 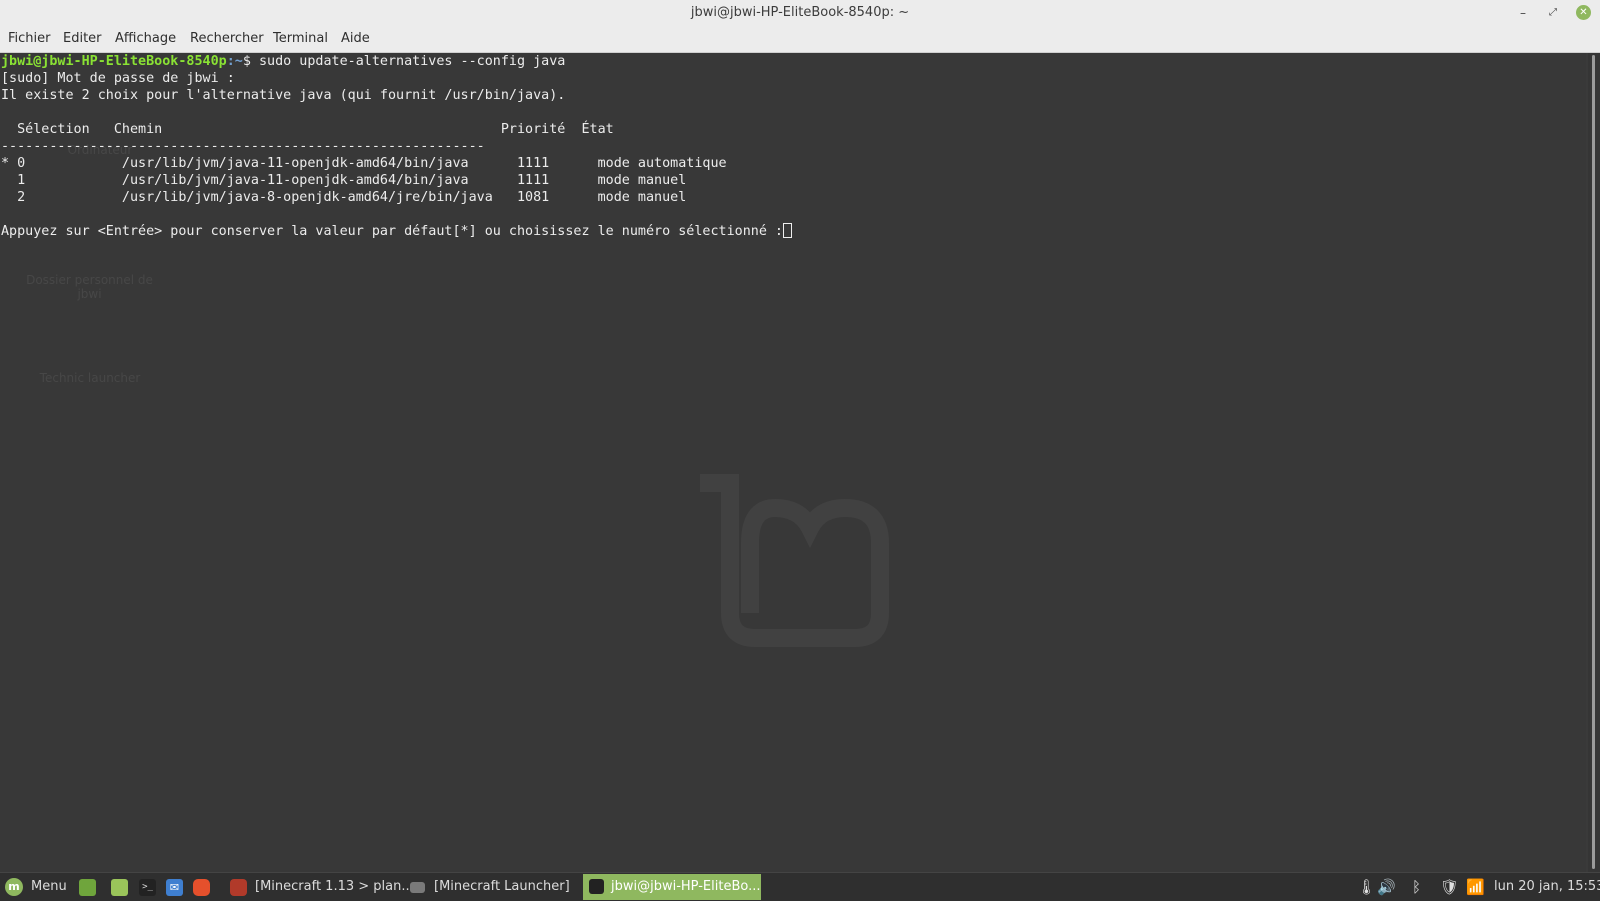 What do you see at coordinates (502, 886) in the screenshot?
I see `task-label: [Minecraft Launcher]` at bounding box center [502, 886].